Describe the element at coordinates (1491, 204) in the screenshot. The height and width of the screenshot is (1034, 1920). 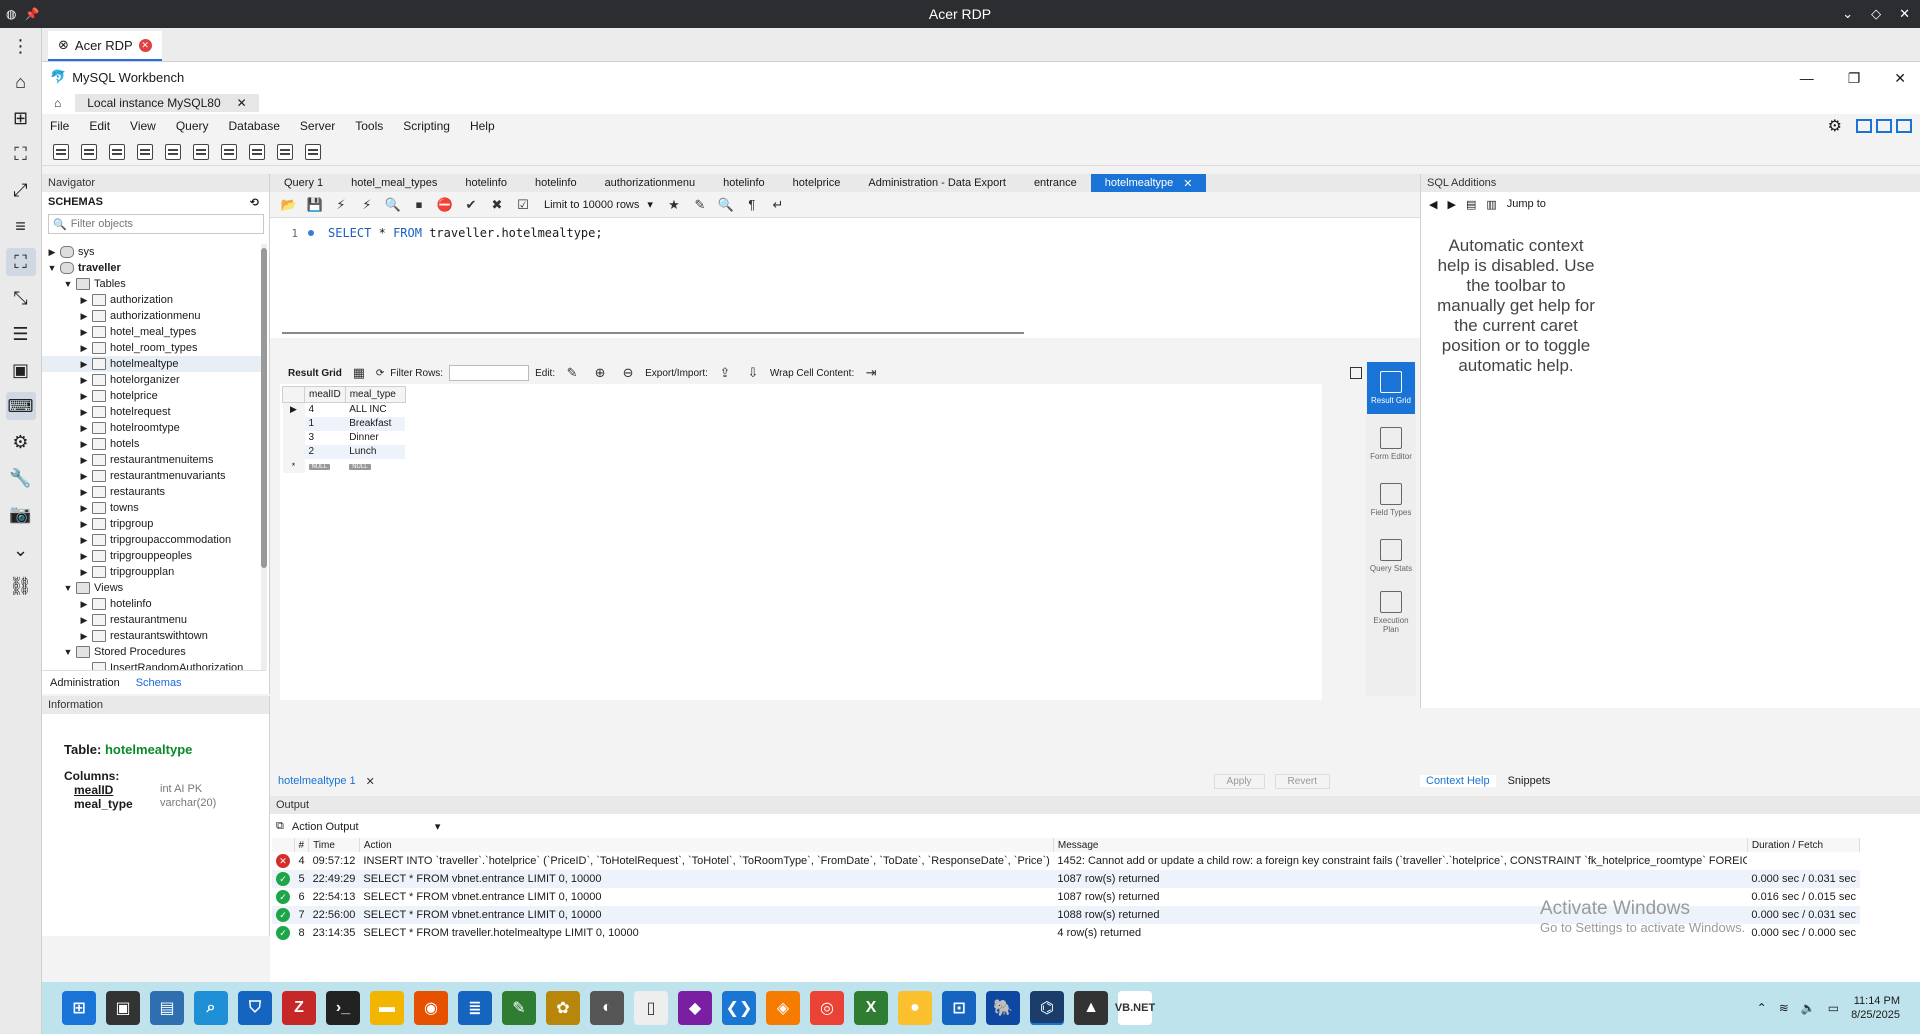
I see `auto-help-icon: ▥` at that location.